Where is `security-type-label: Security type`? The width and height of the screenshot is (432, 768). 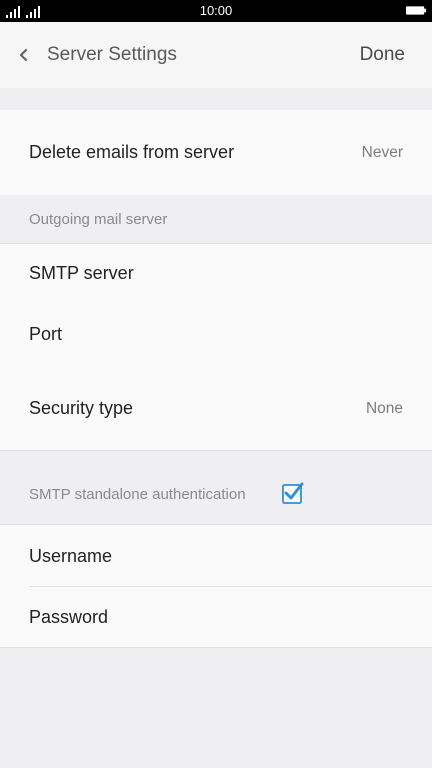 security-type-label: Security type is located at coordinates (81, 408).